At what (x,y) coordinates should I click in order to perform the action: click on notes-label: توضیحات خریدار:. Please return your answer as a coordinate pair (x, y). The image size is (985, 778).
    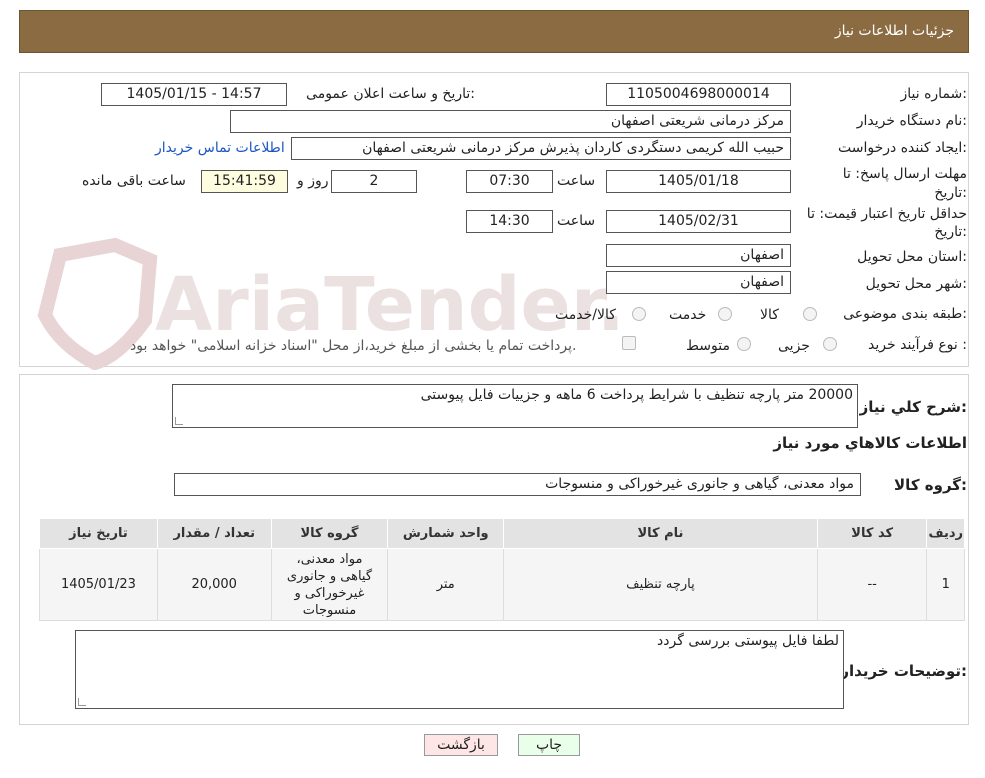
    Looking at the image, I should click on (903, 671).